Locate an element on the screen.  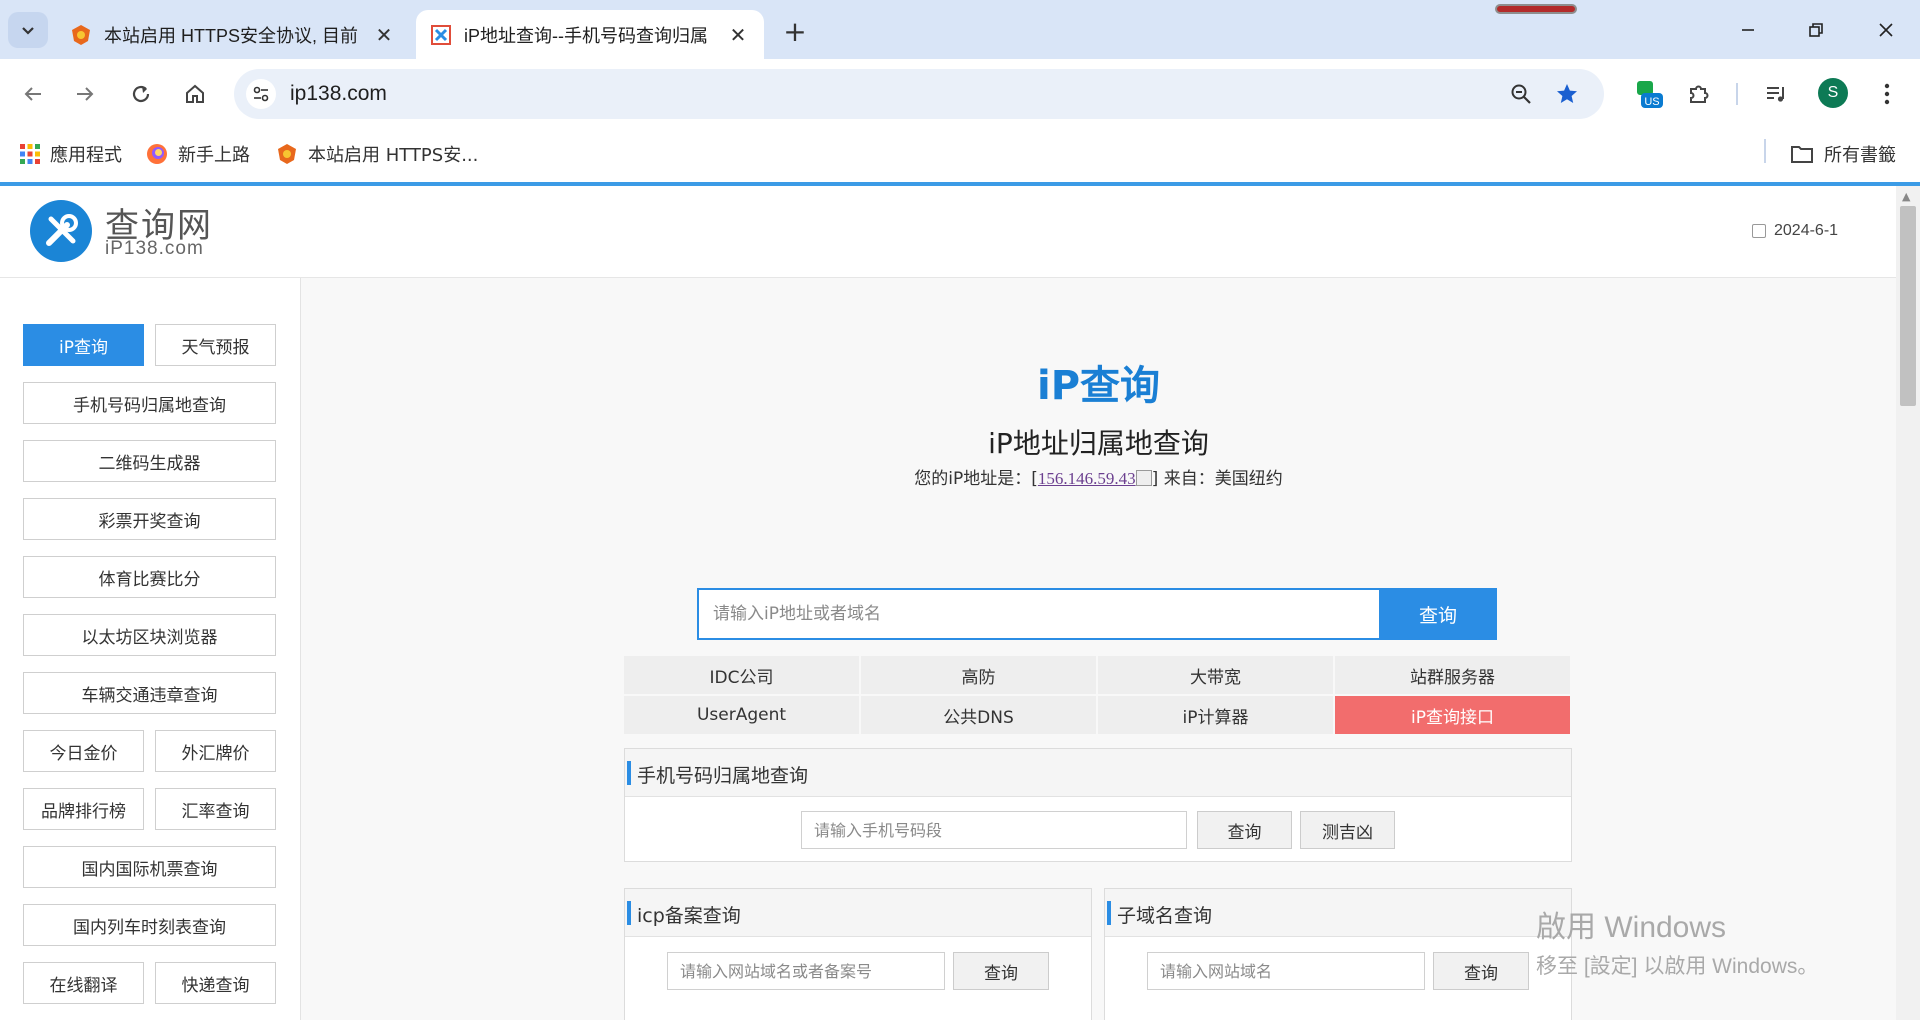
current-ip-line: 您的iP地址是：[156.146.59.43] 来自：美国纽约 is located at coordinates (1098, 476).